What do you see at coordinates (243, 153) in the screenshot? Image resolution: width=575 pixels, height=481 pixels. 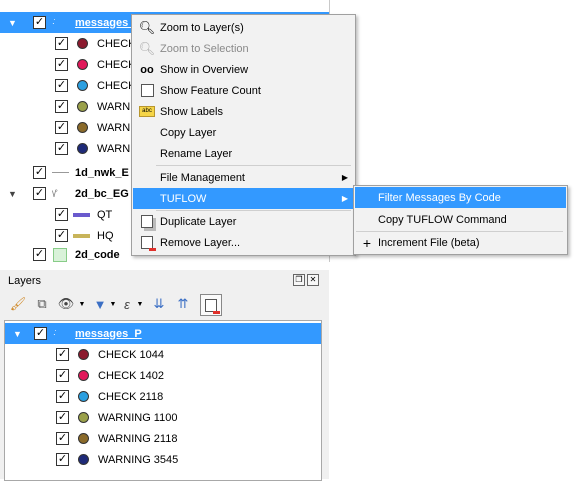 I see `menu-item-rename-layer: Rename Layer` at bounding box center [243, 153].